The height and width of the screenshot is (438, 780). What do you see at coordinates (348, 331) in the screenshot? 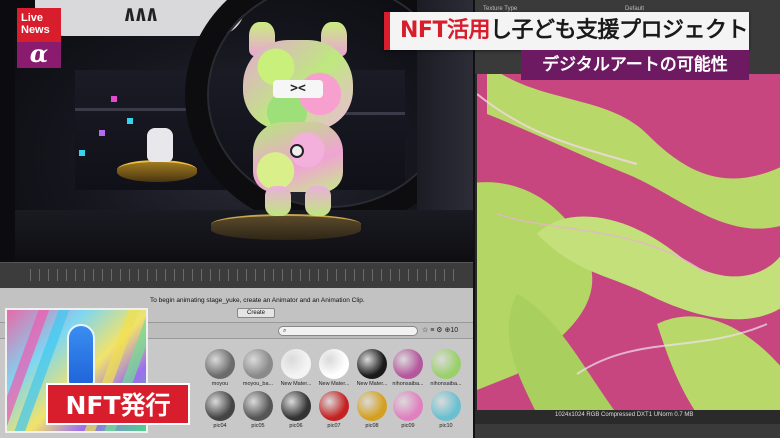
I see `asset-search-input: ⌕` at bounding box center [348, 331].